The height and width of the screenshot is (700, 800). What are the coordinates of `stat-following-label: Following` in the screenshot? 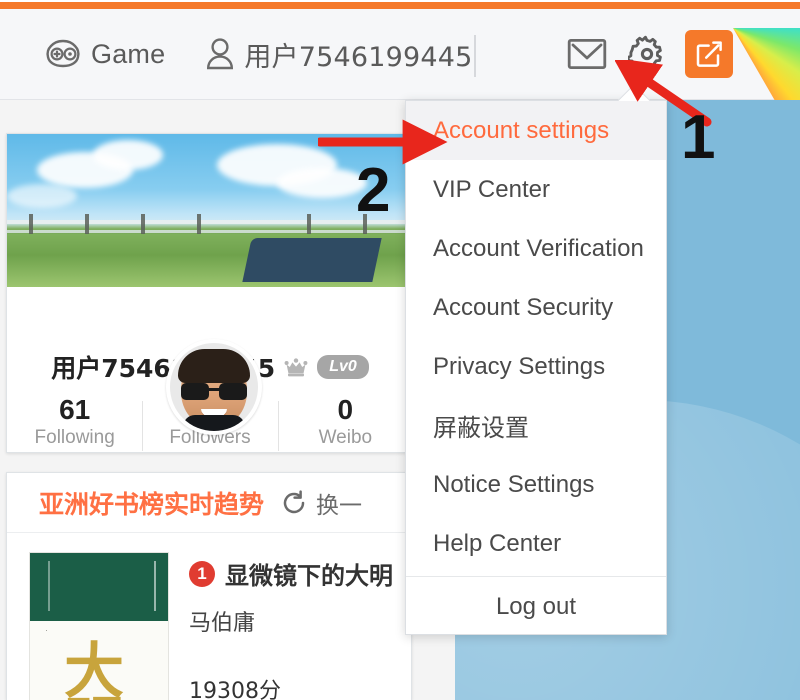 It's located at (74, 438).